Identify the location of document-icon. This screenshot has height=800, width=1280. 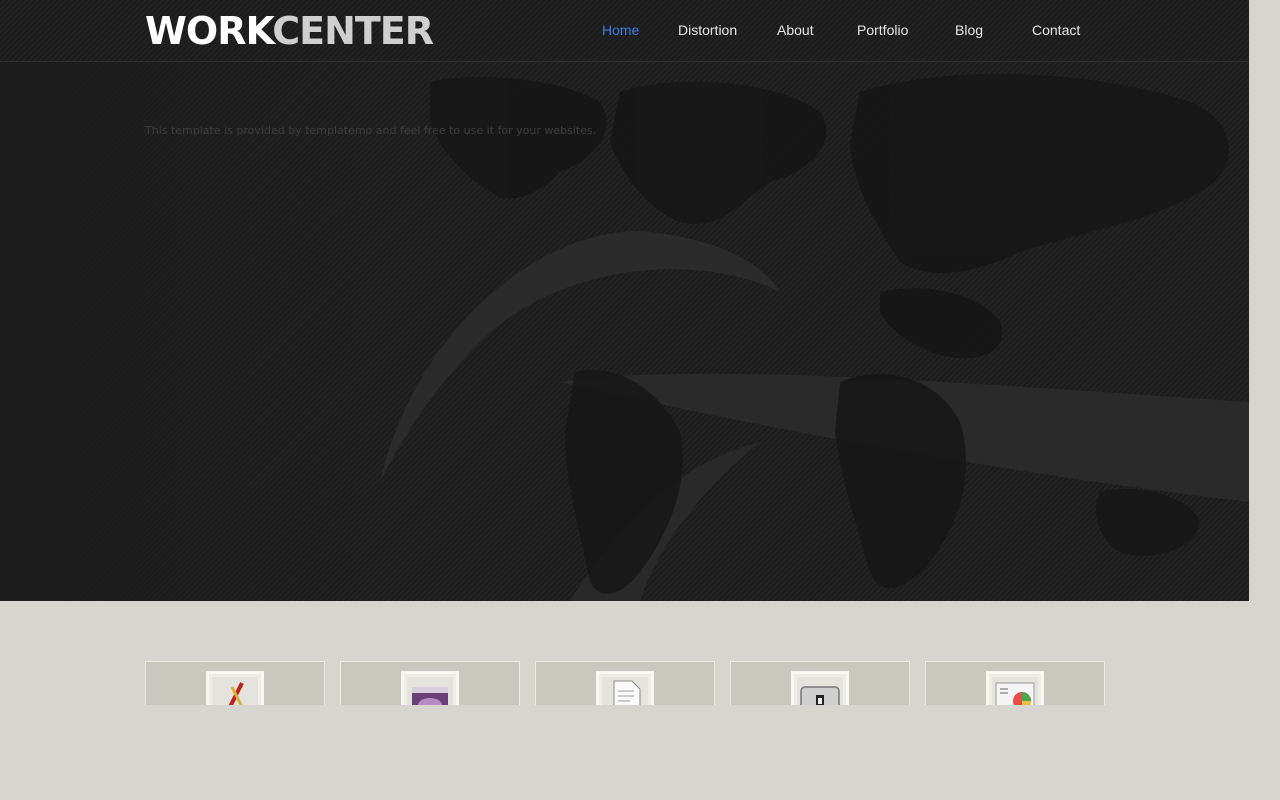
(625, 691).